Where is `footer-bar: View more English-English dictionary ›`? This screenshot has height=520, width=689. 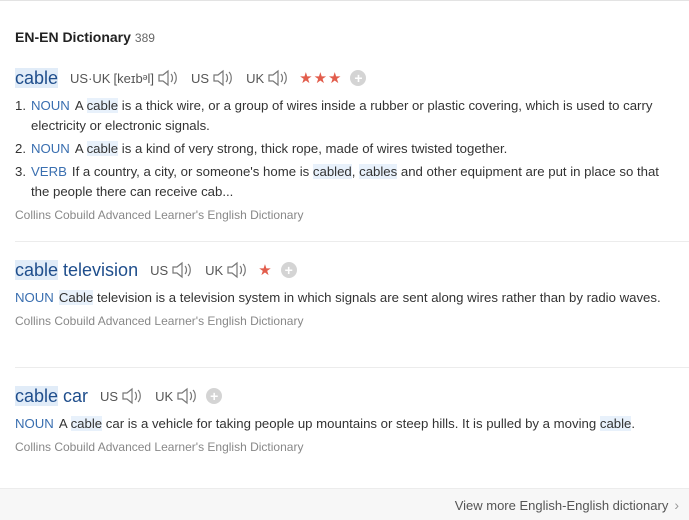 footer-bar: View more English-English dictionary › is located at coordinates (344, 504).